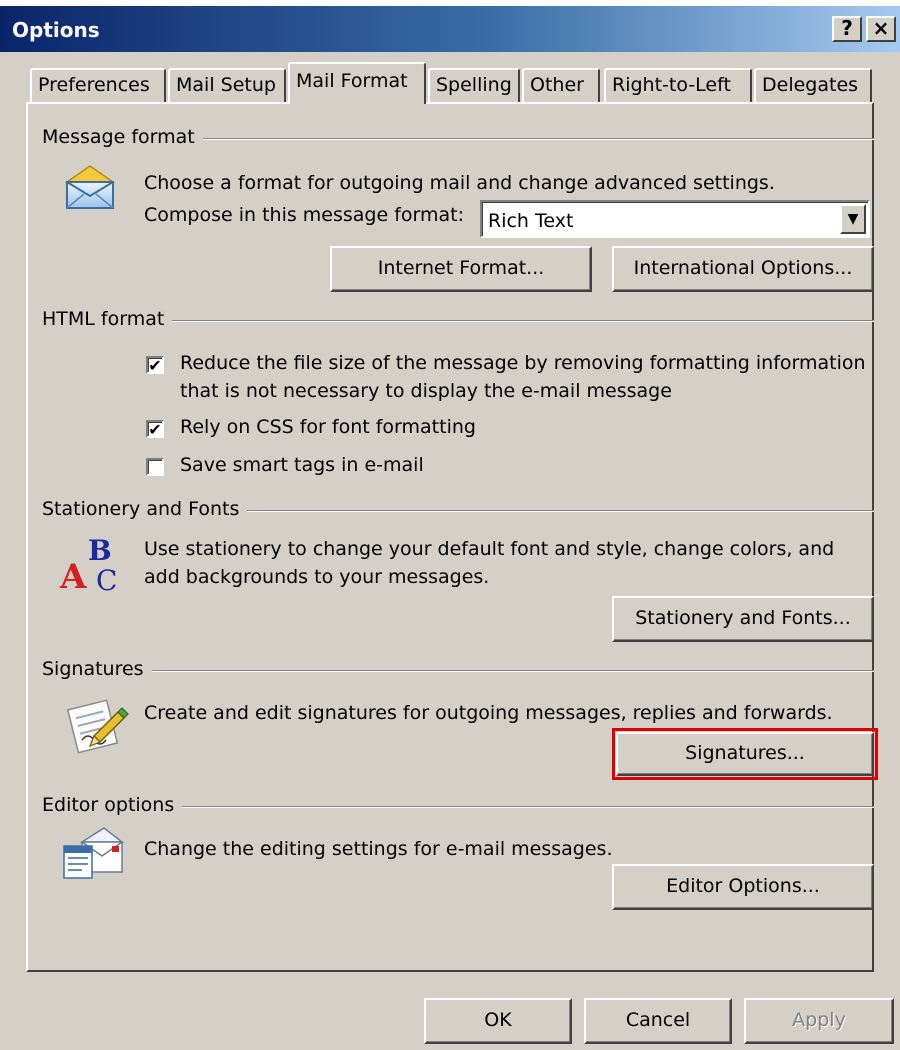  What do you see at coordinates (678, 85) in the screenshot?
I see `tab-right-to-left: Right-to-Left` at bounding box center [678, 85].